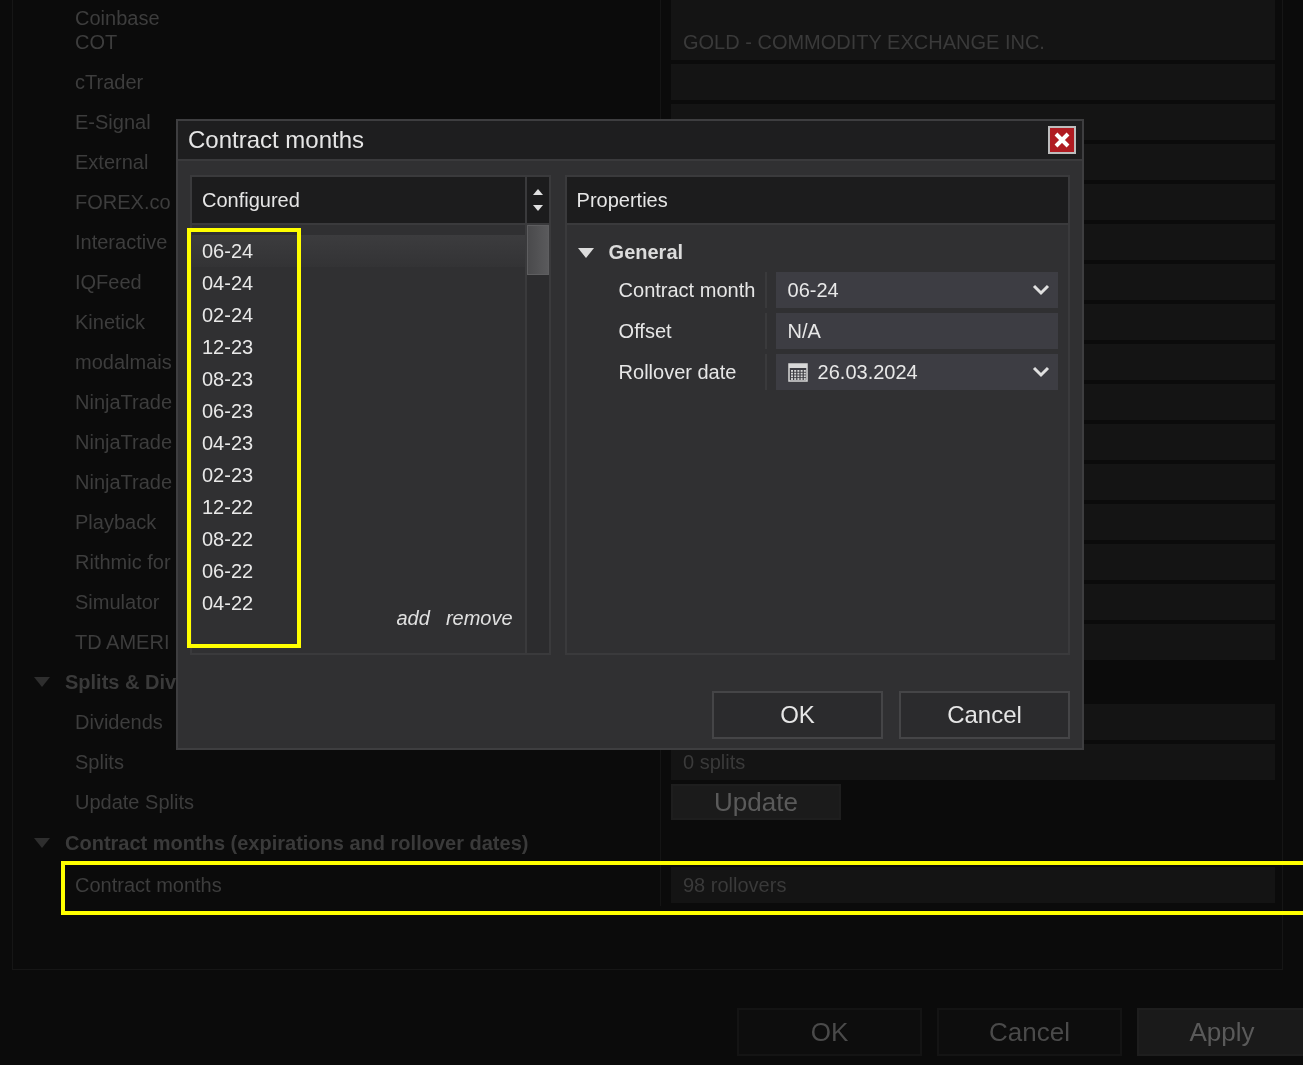 This screenshot has width=1303, height=1065. I want to click on dialog-button: Cancel, so click(984, 715).